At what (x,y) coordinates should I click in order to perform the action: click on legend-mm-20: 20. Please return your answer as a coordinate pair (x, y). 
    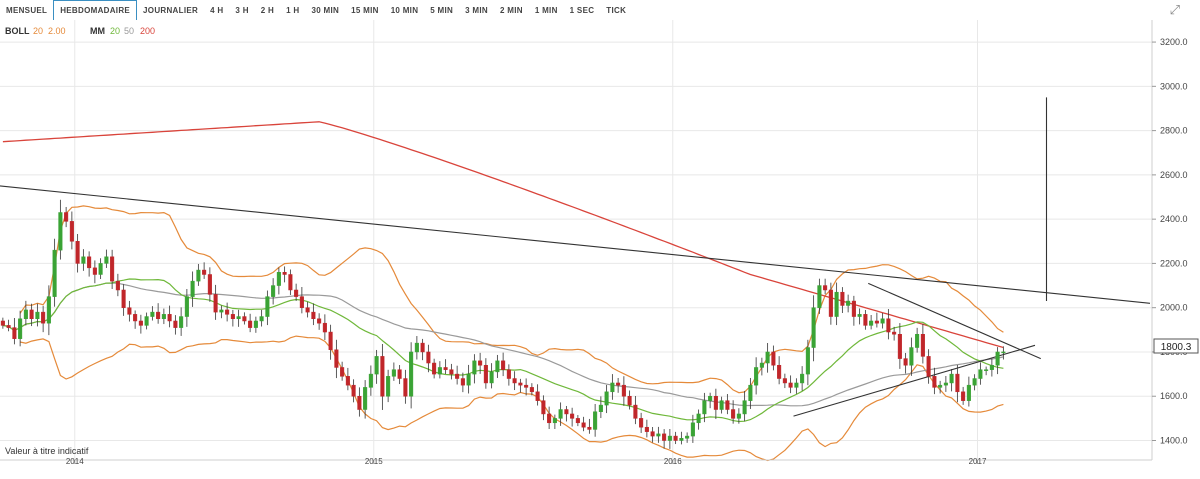
    Looking at the image, I should click on (115, 31).